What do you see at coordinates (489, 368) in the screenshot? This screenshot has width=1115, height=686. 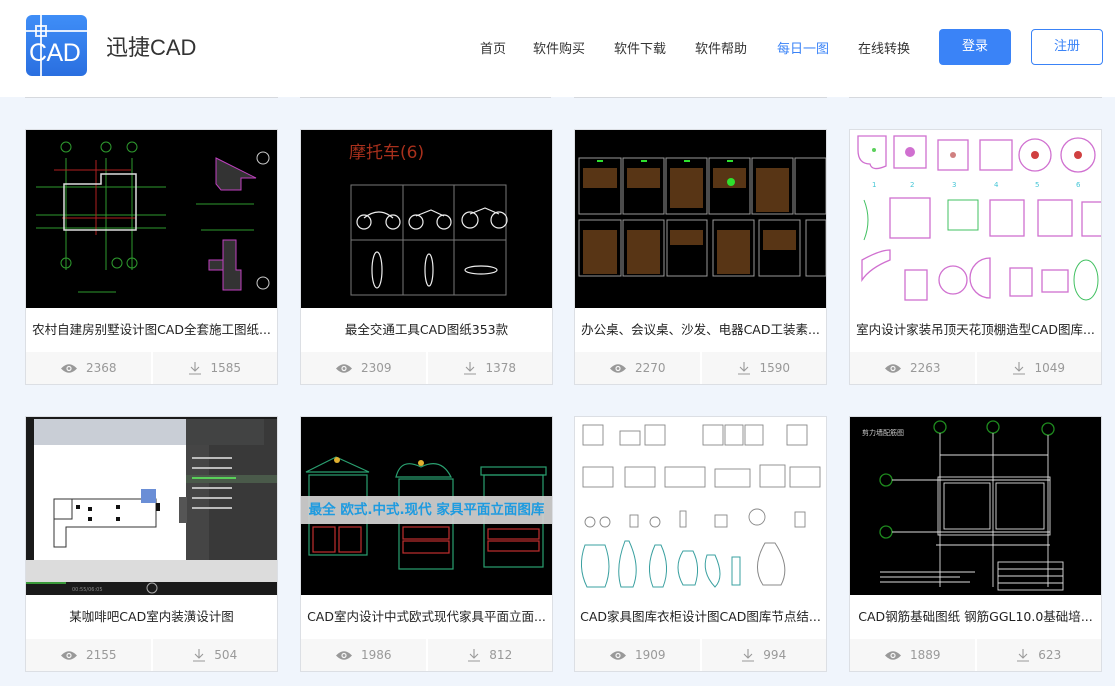 I see `download-count: 1378` at bounding box center [489, 368].